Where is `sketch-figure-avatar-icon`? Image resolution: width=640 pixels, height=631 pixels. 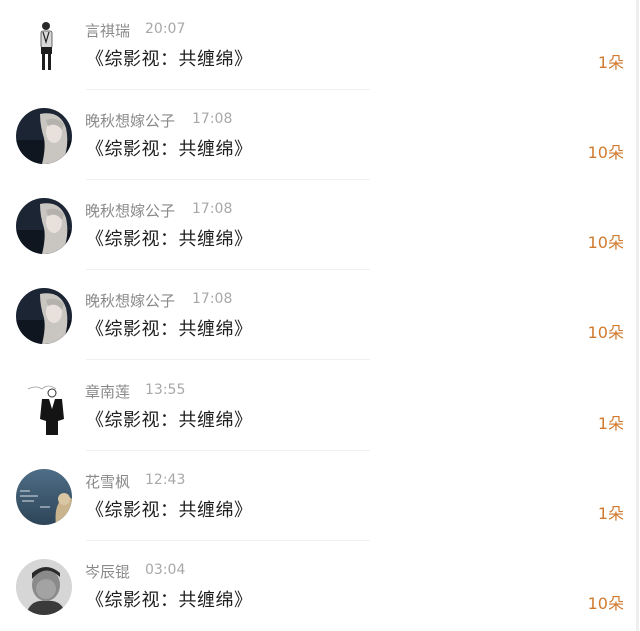 sketch-figure-avatar-icon is located at coordinates (44, 407).